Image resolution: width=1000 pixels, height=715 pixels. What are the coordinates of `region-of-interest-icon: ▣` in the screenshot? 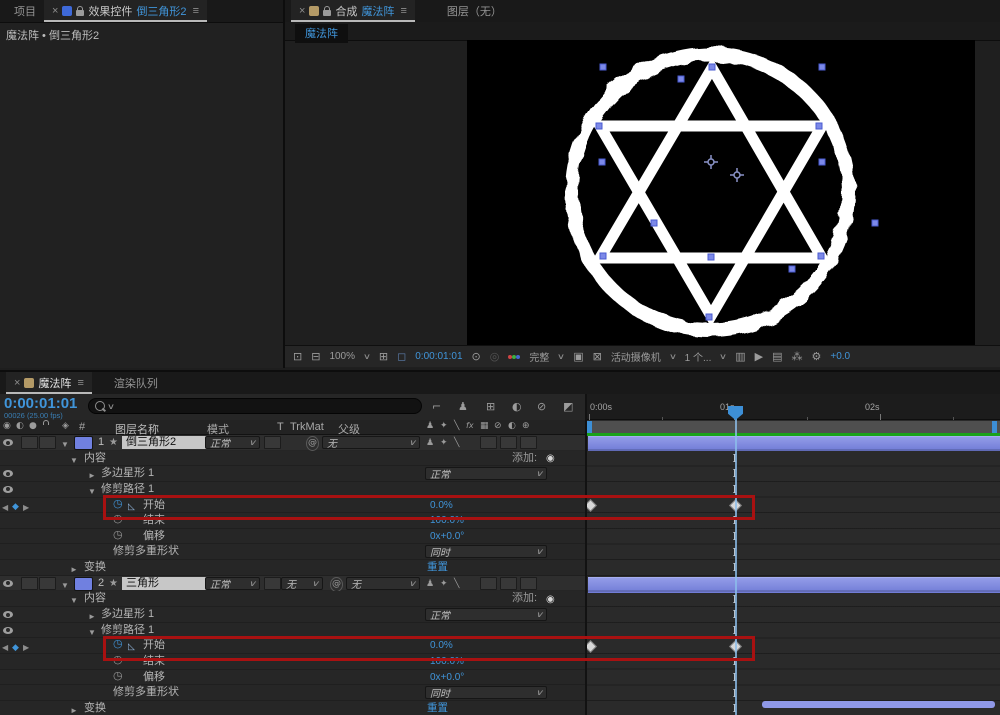 It's located at (578, 356).